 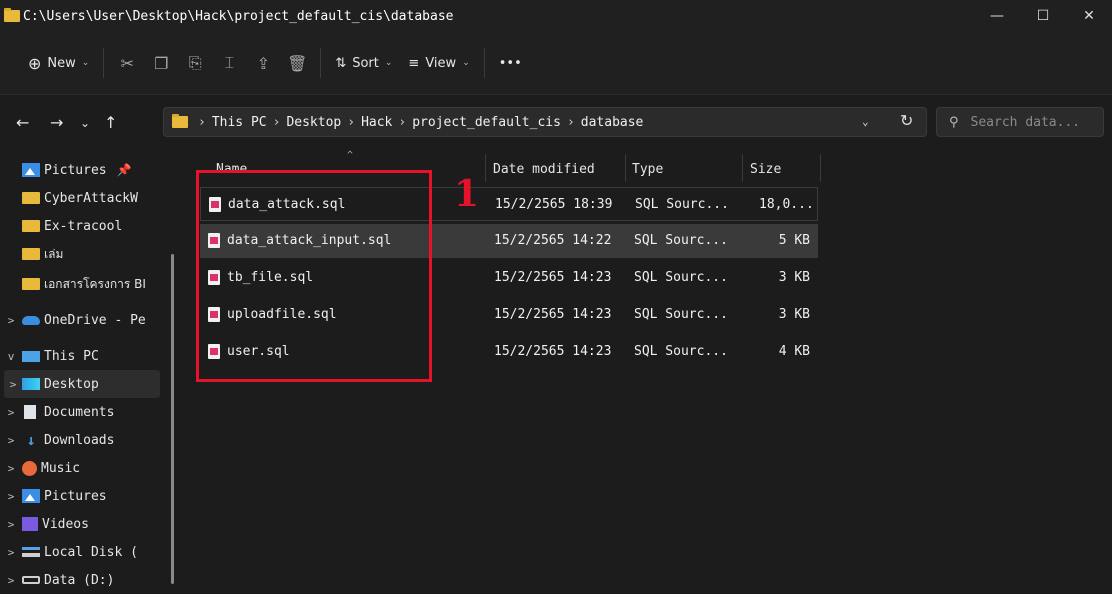 What do you see at coordinates (30, 412) in the screenshot?
I see `documents-icon` at bounding box center [30, 412].